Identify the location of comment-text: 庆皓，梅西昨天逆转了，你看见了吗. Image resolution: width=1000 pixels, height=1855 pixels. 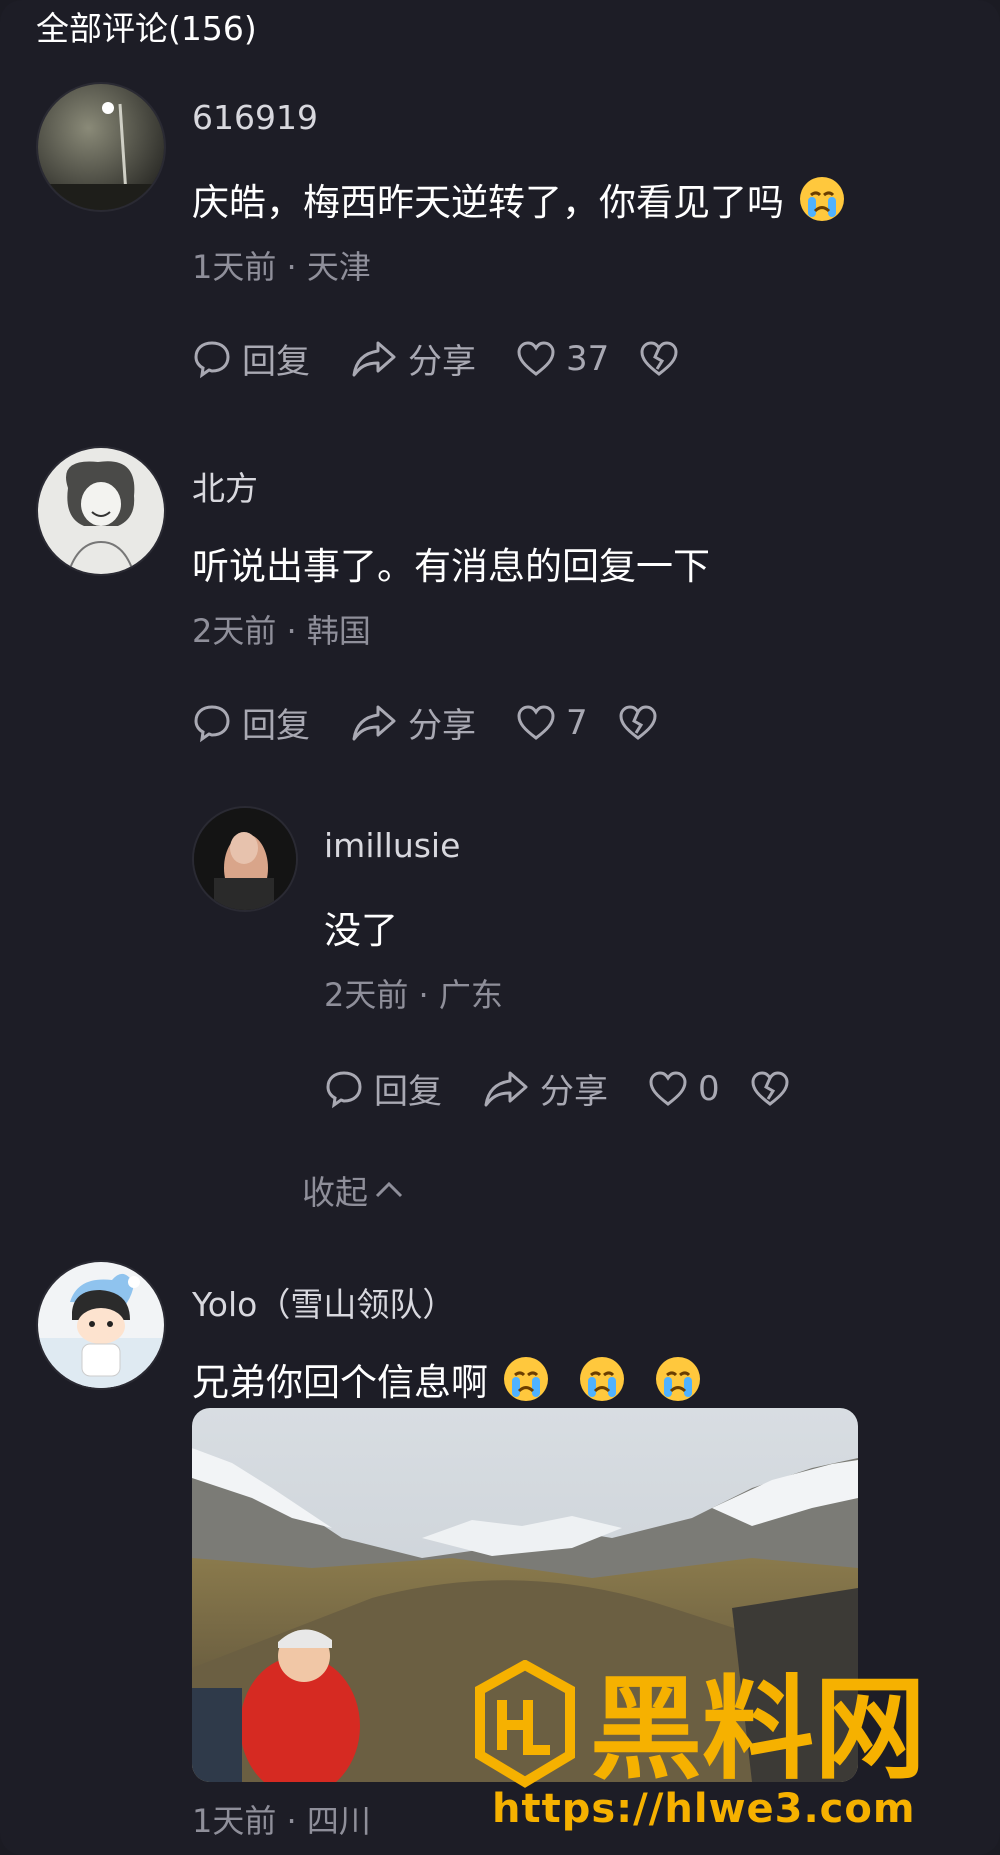
(519, 199).